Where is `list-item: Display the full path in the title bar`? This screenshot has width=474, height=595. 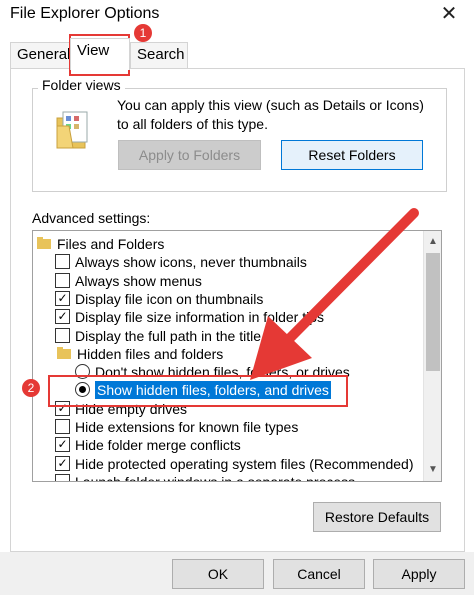
list-item: Display the full path in the title bar is located at coordinates (227, 336).